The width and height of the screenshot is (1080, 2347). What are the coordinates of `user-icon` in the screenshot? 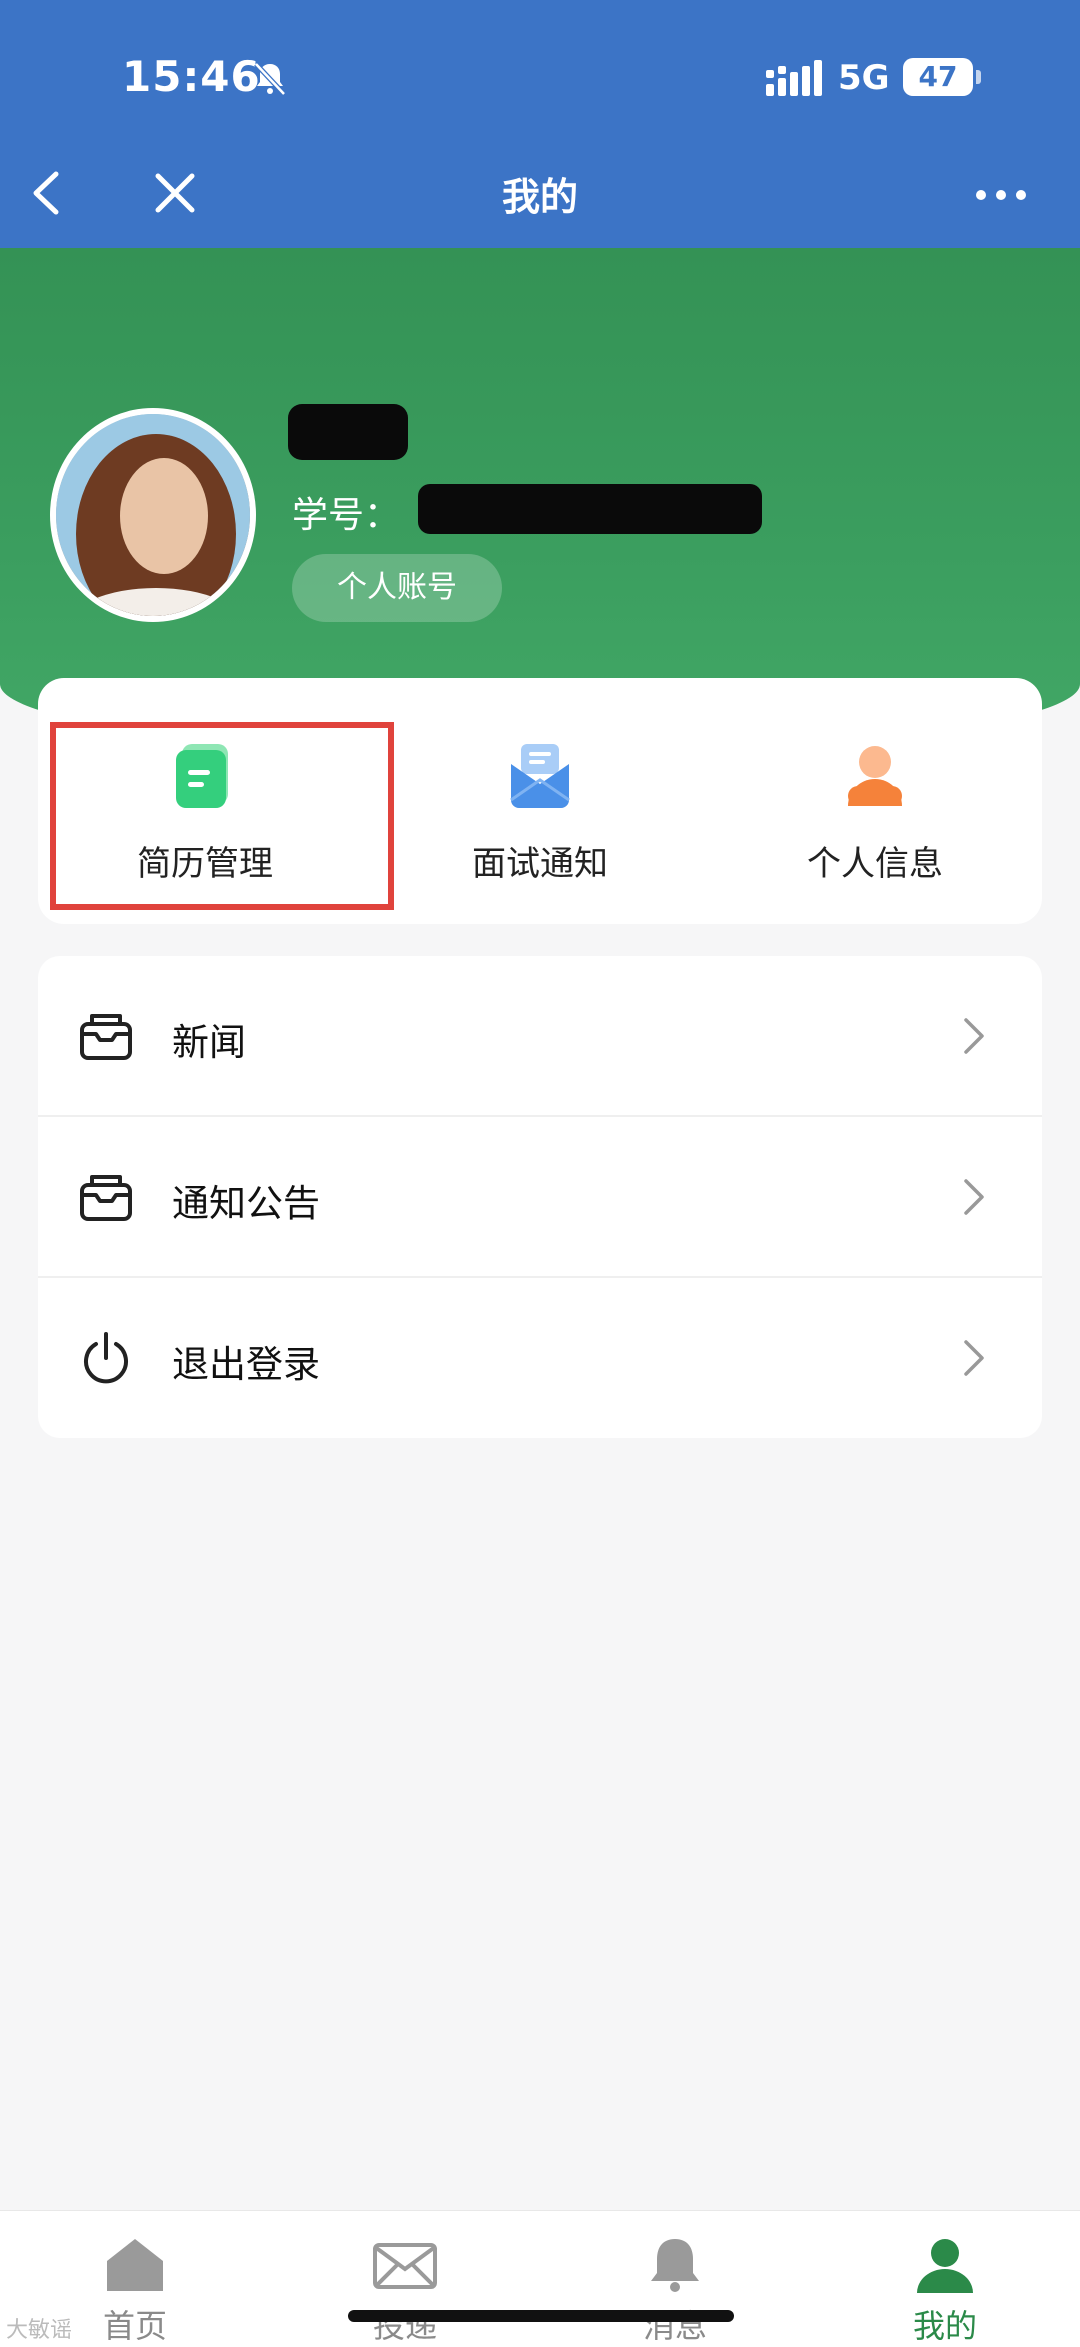 It's located at (945, 2266).